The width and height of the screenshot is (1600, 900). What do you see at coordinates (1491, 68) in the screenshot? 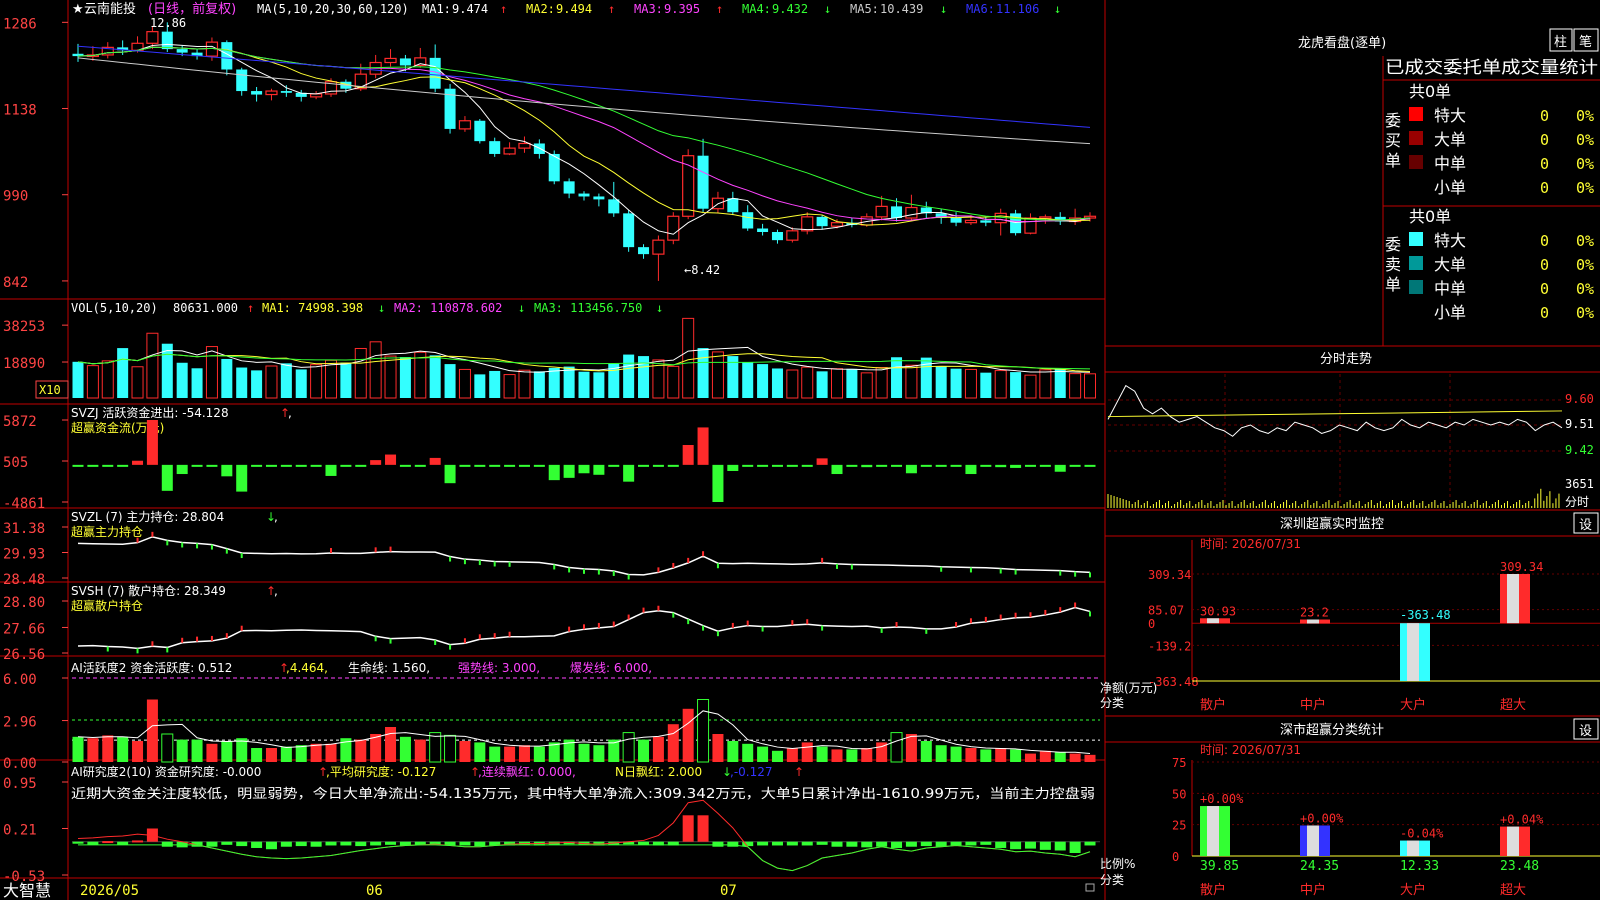
I see `lhb-tabs: 已成交委托单成交量统计` at bounding box center [1491, 68].